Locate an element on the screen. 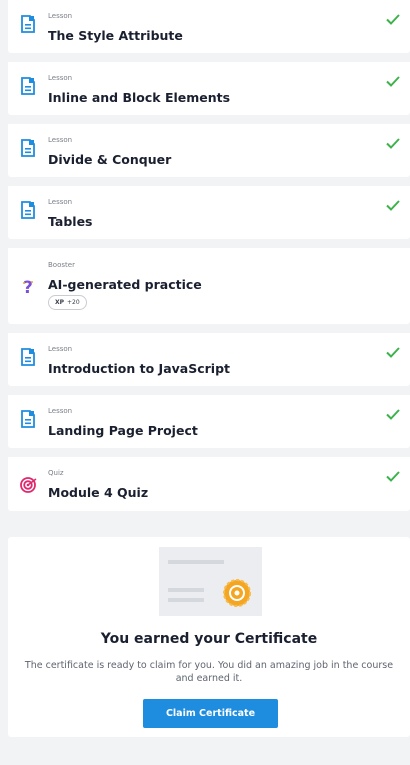  xp-badge: XP +20 is located at coordinates (67, 302).